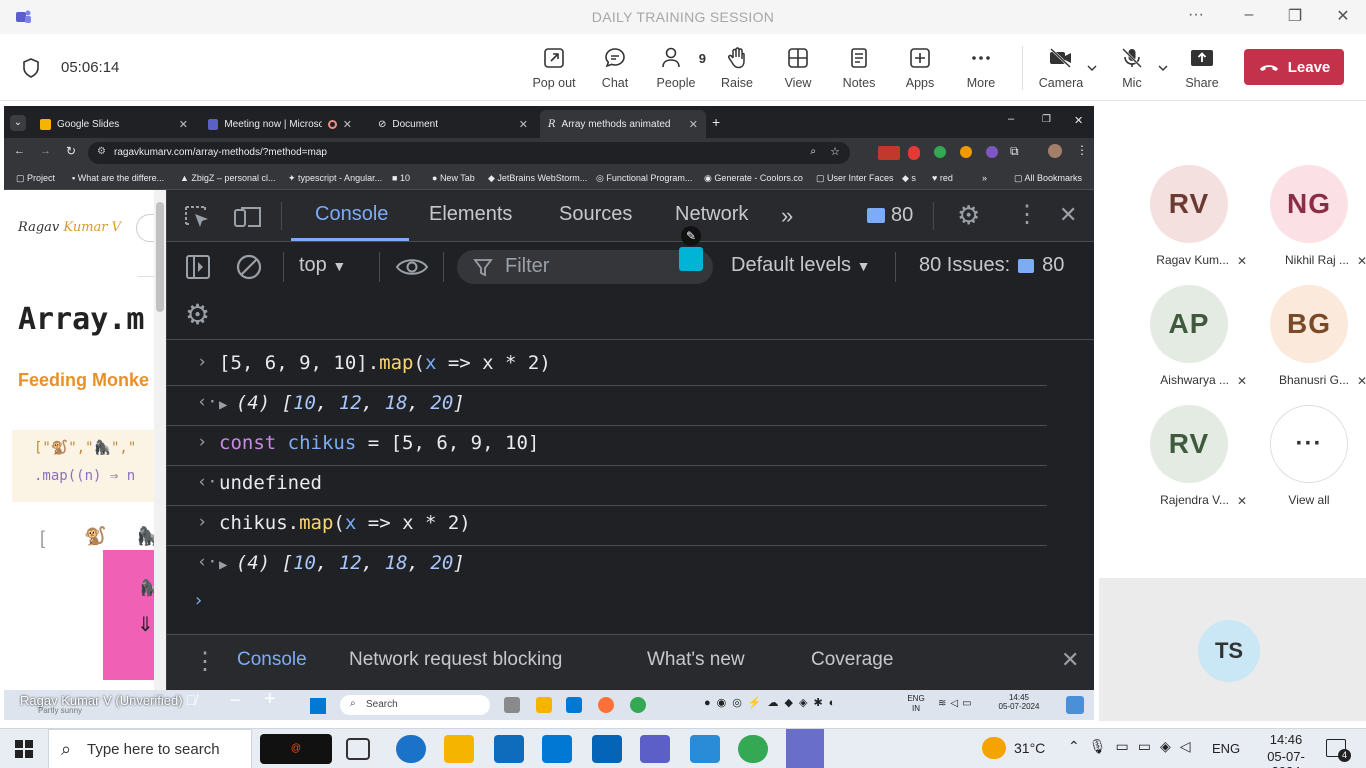 This screenshot has height=768, width=1366. What do you see at coordinates (1307, 344) in the screenshot?
I see `participant-tile: BG Bhanusri G... ✕` at bounding box center [1307, 344].